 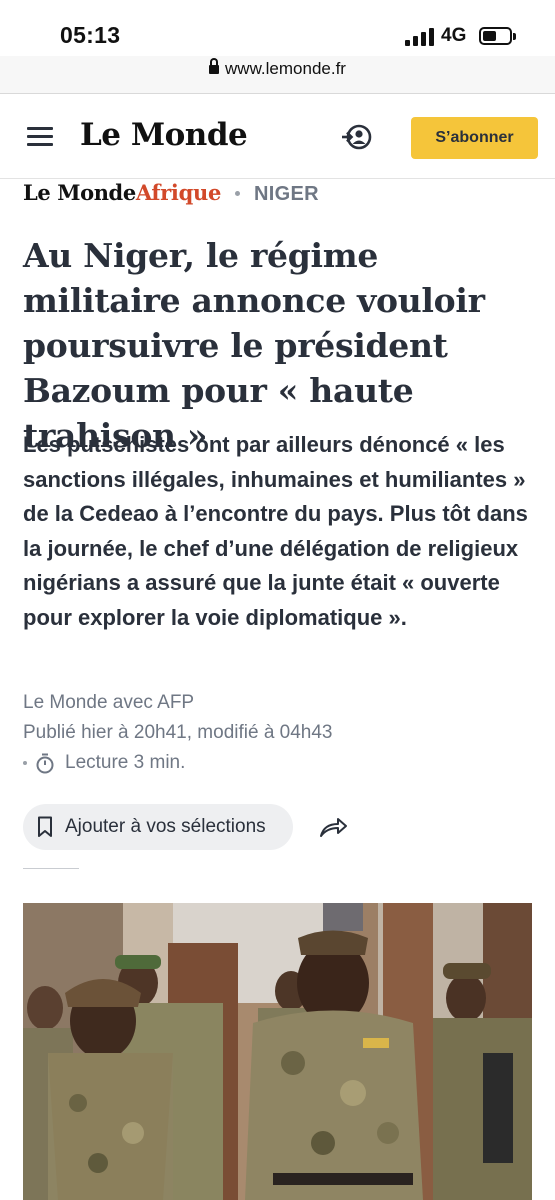 I want to click on url-text: www.lemonde.fr, so click(x=285, y=68).